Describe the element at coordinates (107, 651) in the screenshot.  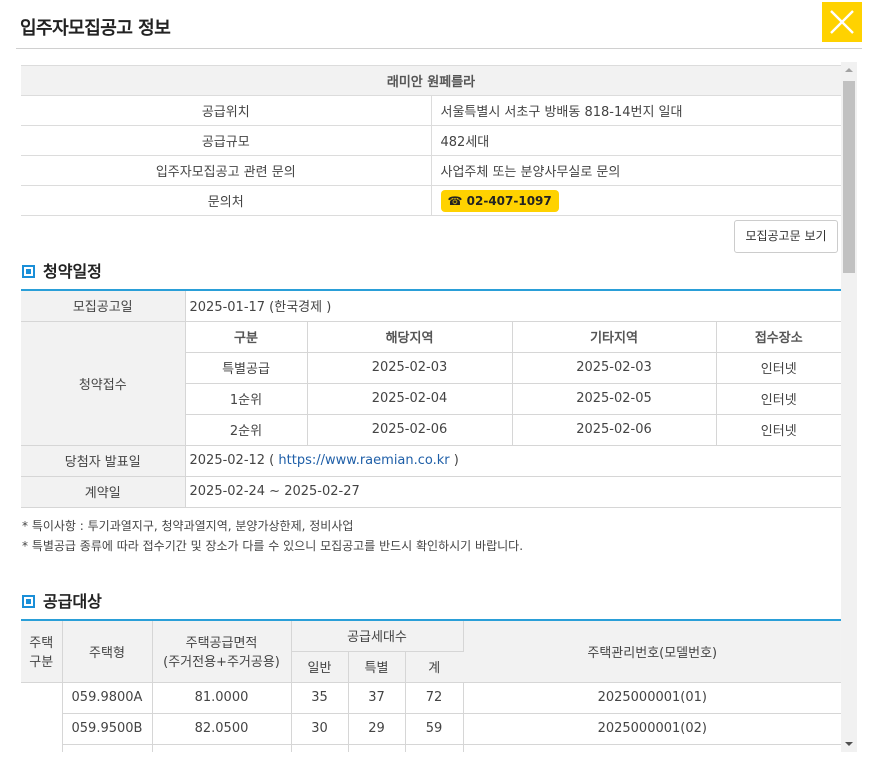
I see `column-header: 주택형` at that location.